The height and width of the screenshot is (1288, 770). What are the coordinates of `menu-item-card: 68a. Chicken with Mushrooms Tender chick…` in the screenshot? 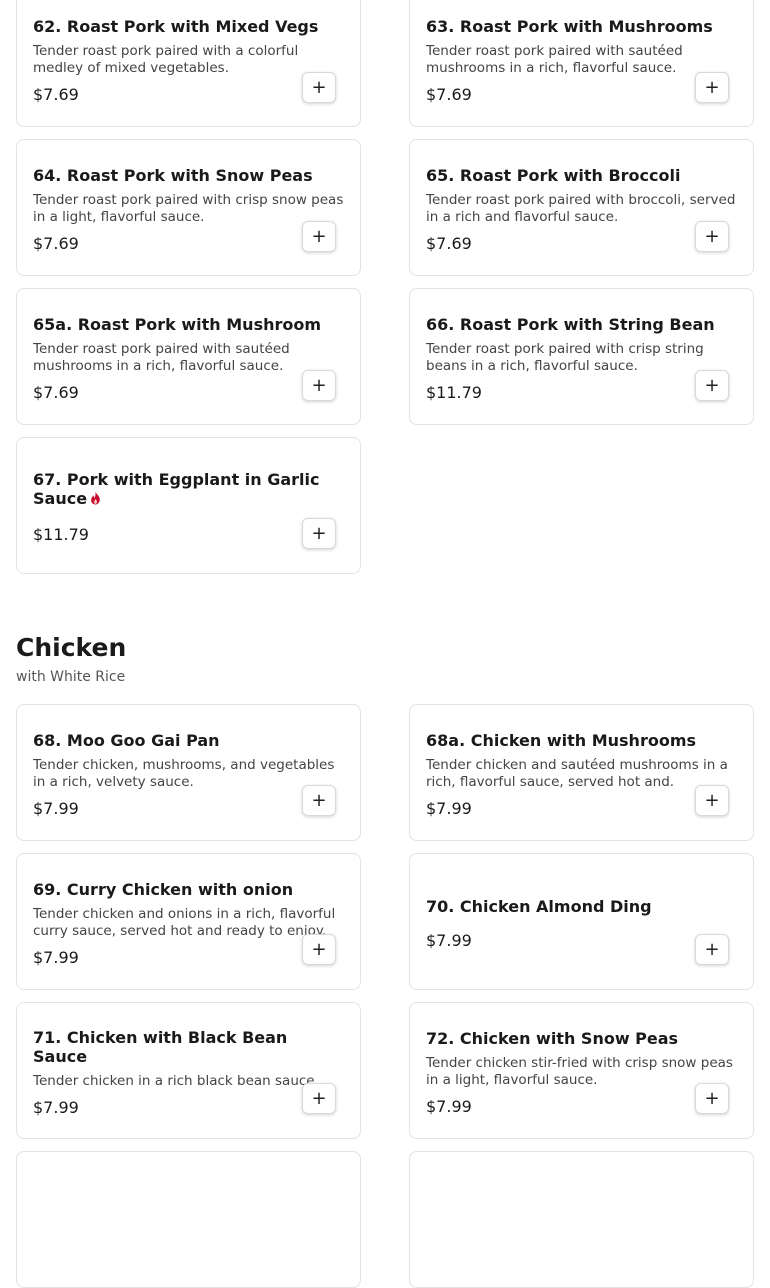 It's located at (581, 772).